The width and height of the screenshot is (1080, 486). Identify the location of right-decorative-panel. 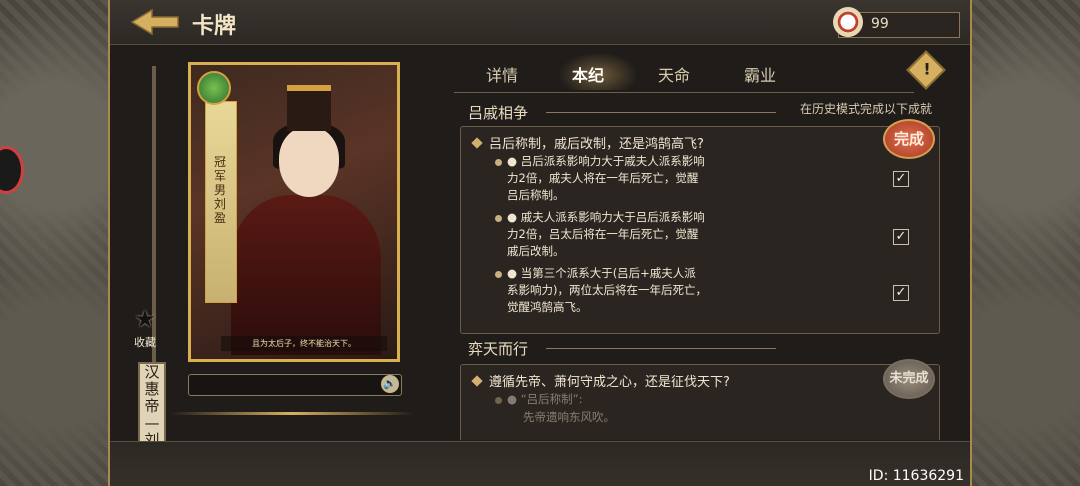
(1026, 243).